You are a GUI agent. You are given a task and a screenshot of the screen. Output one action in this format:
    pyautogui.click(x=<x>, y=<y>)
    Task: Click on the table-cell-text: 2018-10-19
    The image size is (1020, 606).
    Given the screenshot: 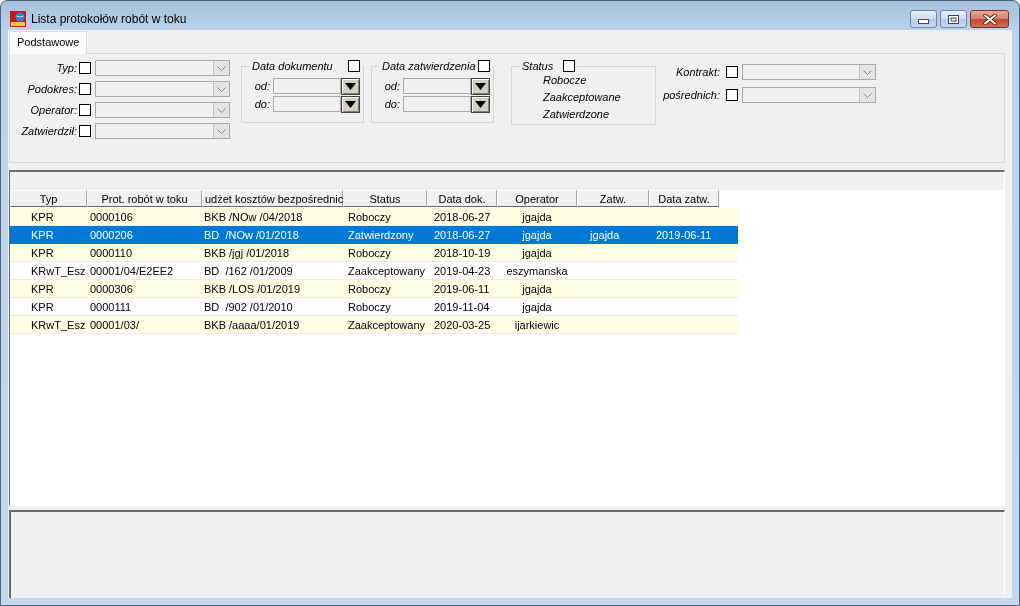 What is the action you would take?
    pyautogui.click(x=462, y=253)
    